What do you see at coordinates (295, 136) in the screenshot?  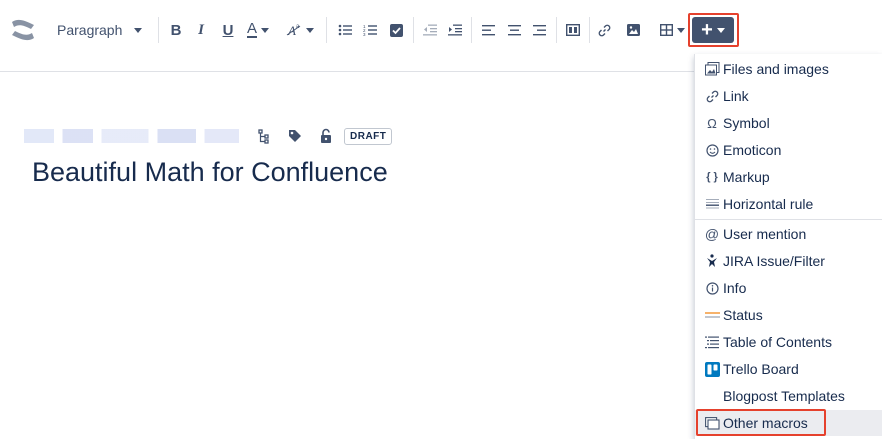 I see `label-tag-icon` at bounding box center [295, 136].